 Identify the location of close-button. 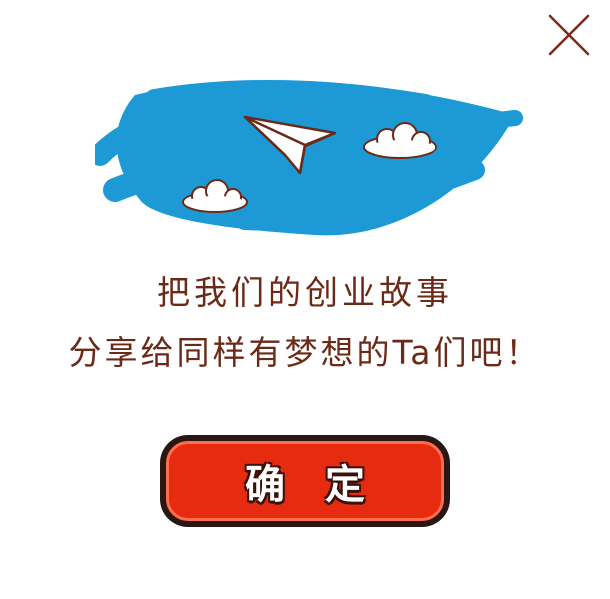
(569, 35).